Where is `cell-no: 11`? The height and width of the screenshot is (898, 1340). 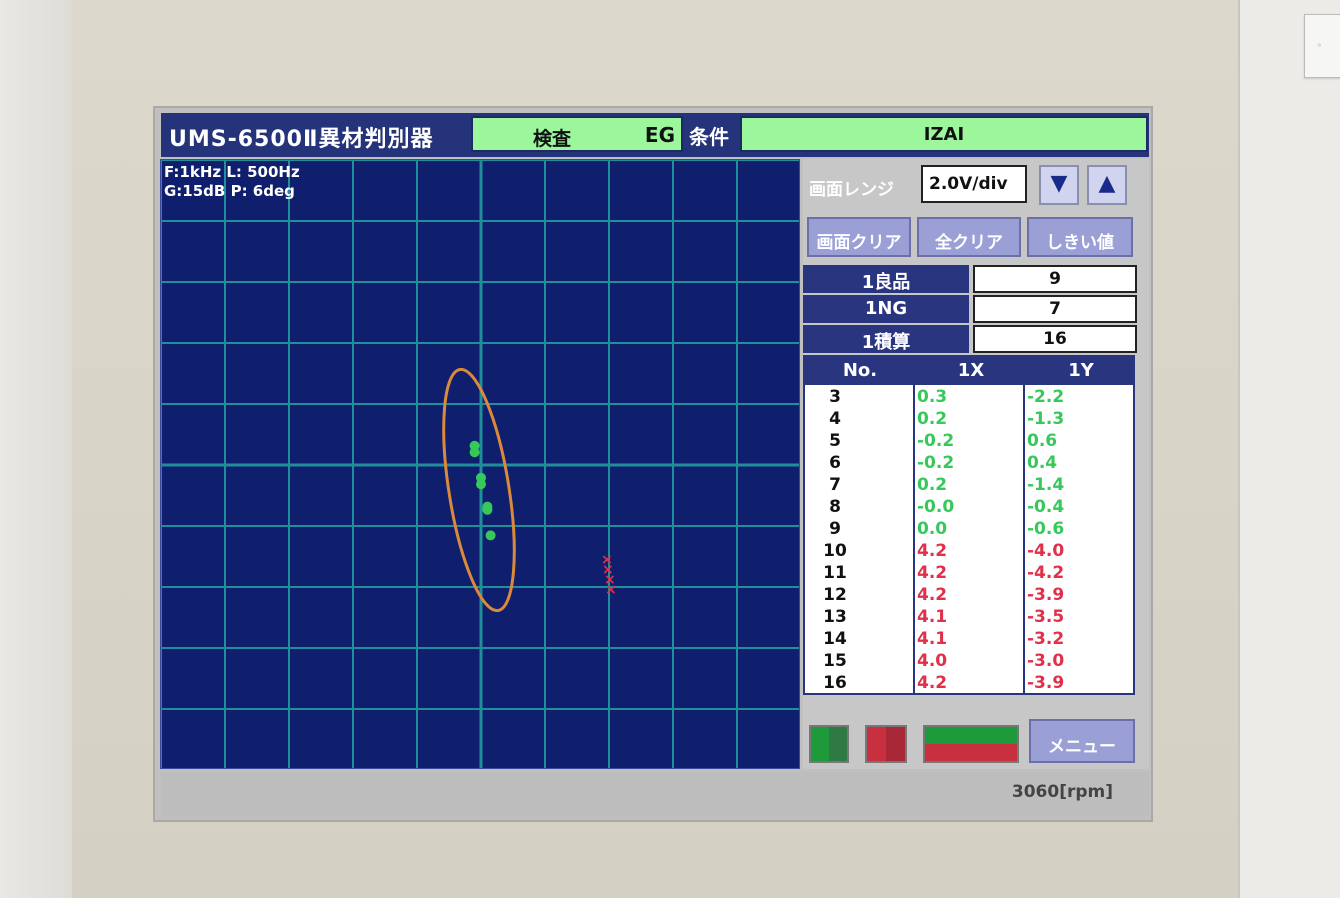 cell-no: 11 is located at coordinates (835, 573).